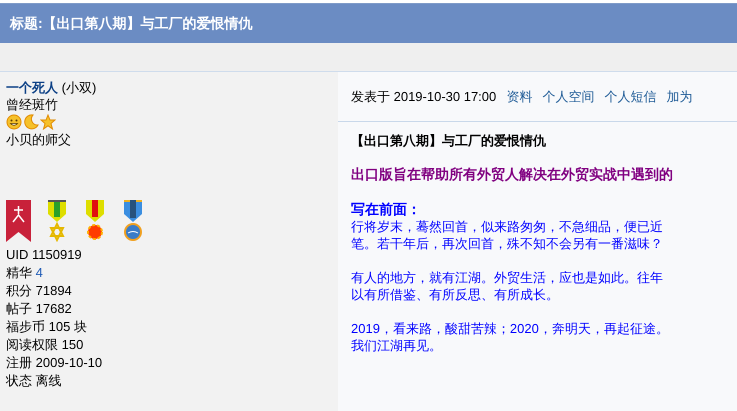 Image resolution: width=737 pixels, height=411 pixels. I want to click on thread-title: 标题:【出口第八期】与工厂的爱恨情仇, so click(131, 23).